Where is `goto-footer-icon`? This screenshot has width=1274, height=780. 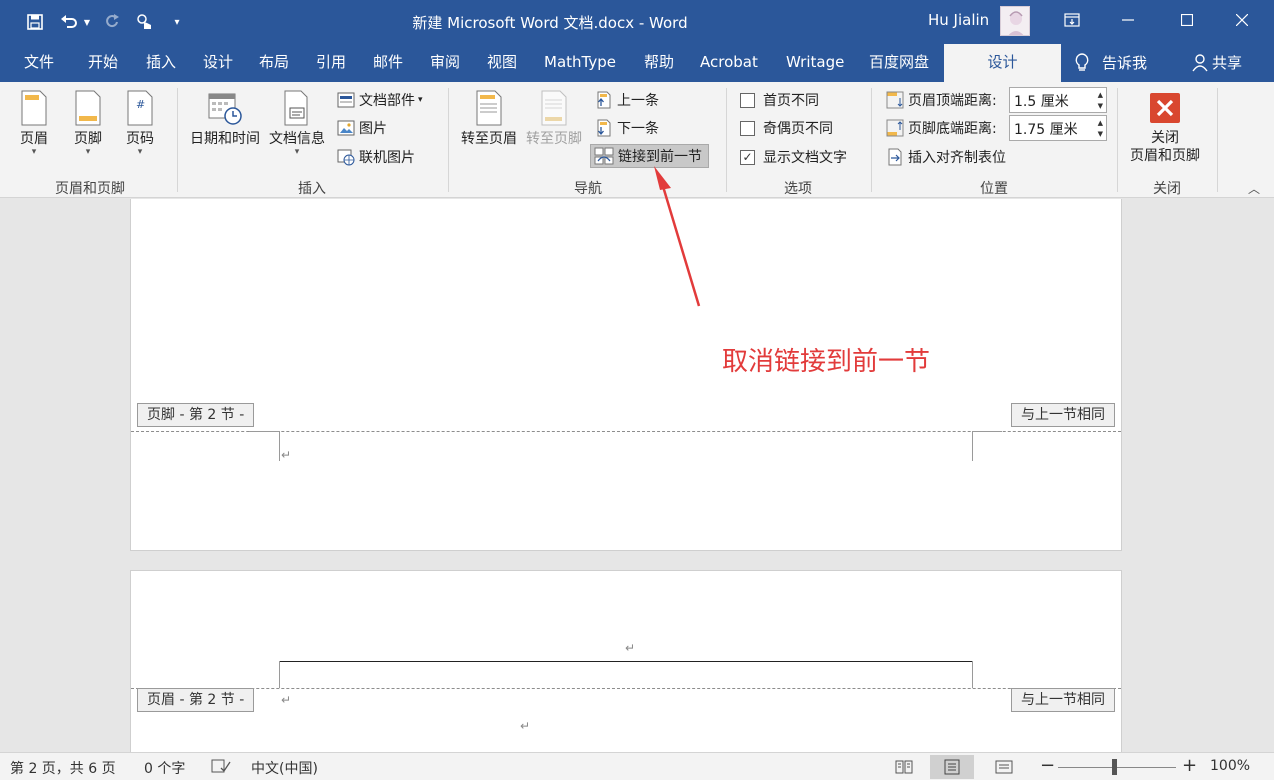
goto-footer-icon is located at coordinates (554, 108).